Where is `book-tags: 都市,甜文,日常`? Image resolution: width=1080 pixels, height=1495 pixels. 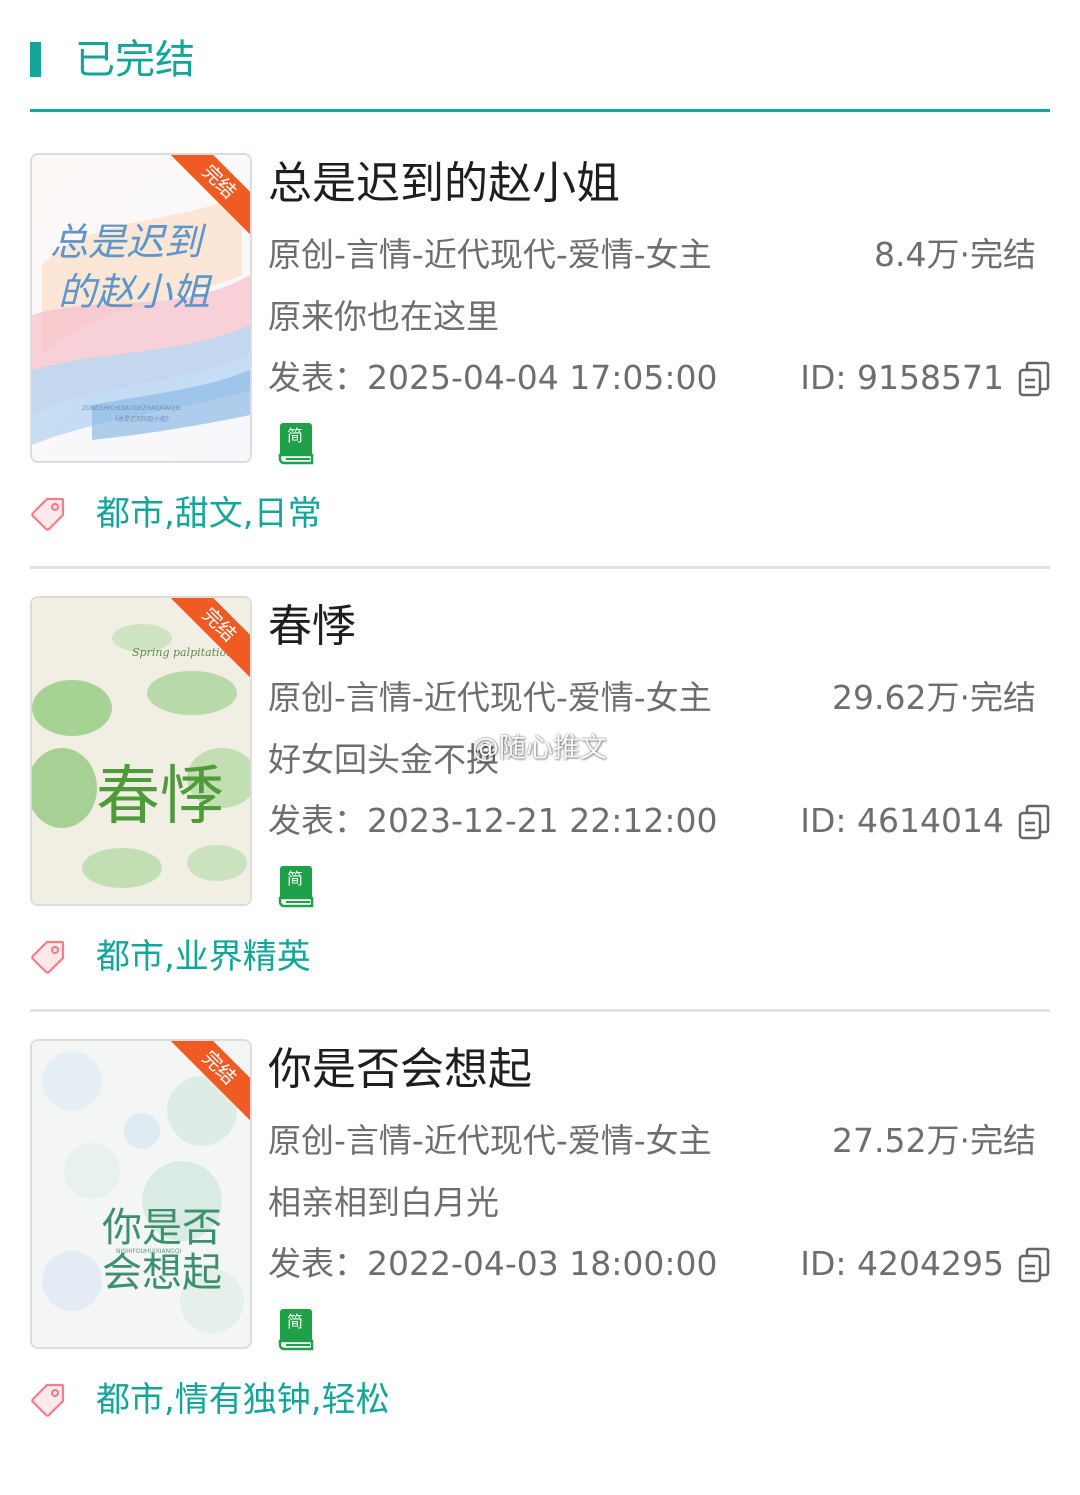
book-tags: 都市,甜文,日常 is located at coordinates (209, 514).